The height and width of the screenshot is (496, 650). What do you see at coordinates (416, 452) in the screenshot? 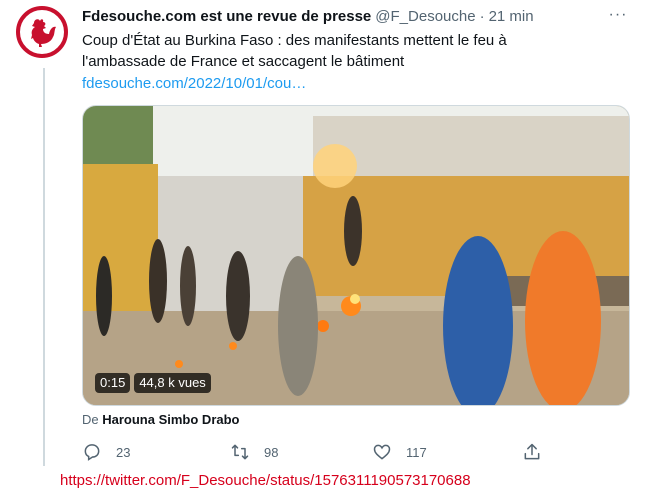
I see `like-count: 117` at bounding box center [416, 452].